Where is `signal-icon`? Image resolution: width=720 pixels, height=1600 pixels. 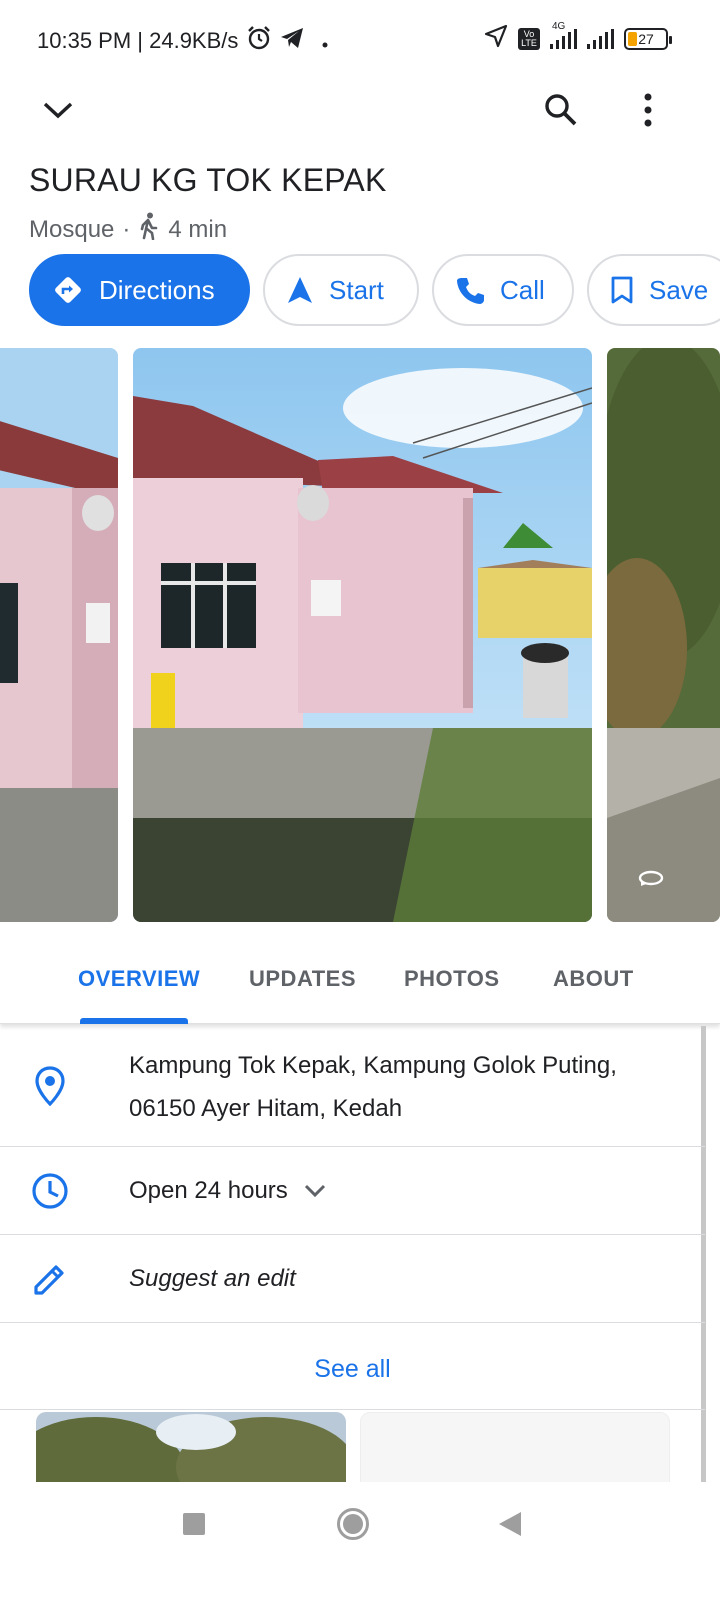 signal-icon is located at coordinates (600, 38).